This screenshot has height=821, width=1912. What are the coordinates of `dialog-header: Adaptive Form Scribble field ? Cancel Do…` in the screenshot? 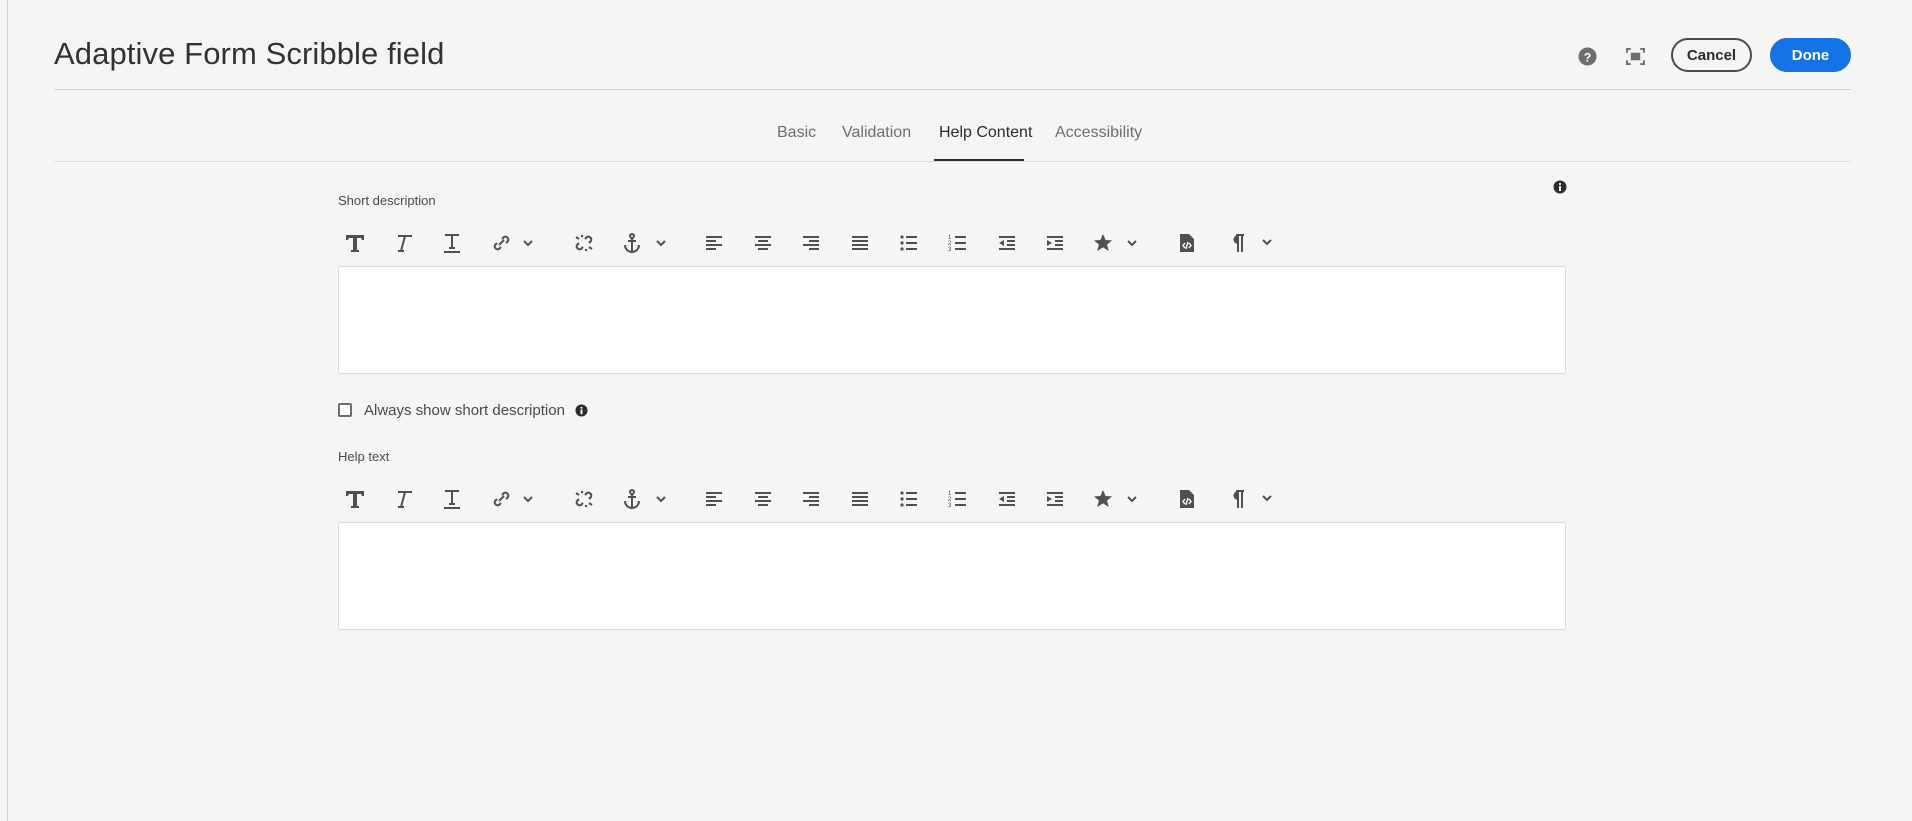 It's located at (952, 45).